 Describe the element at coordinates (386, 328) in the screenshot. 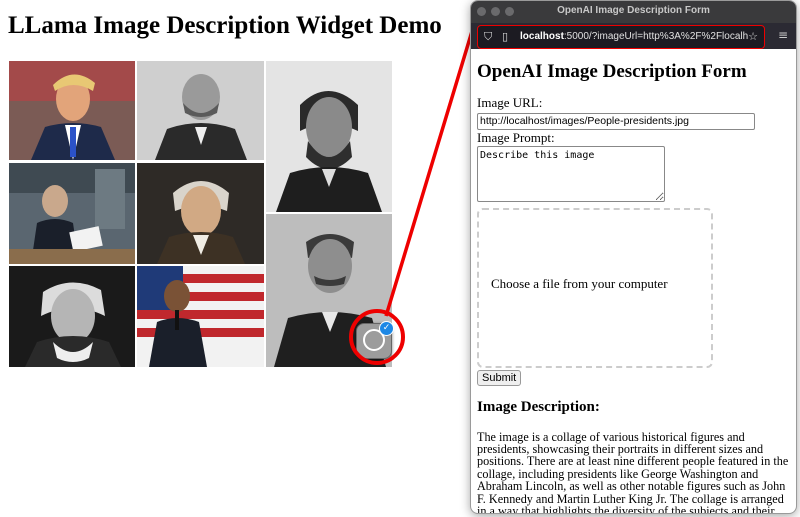

I see `check-icon: ✓` at that location.